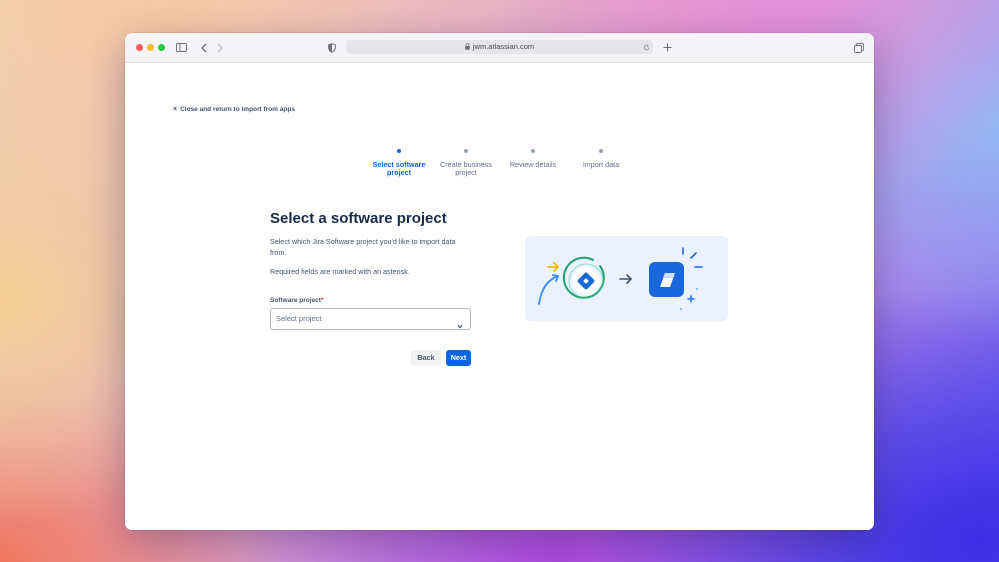 The width and height of the screenshot is (999, 562). Describe the element at coordinates (460, 325) in the screenshot. I see `chevron-down-icon` at that location.